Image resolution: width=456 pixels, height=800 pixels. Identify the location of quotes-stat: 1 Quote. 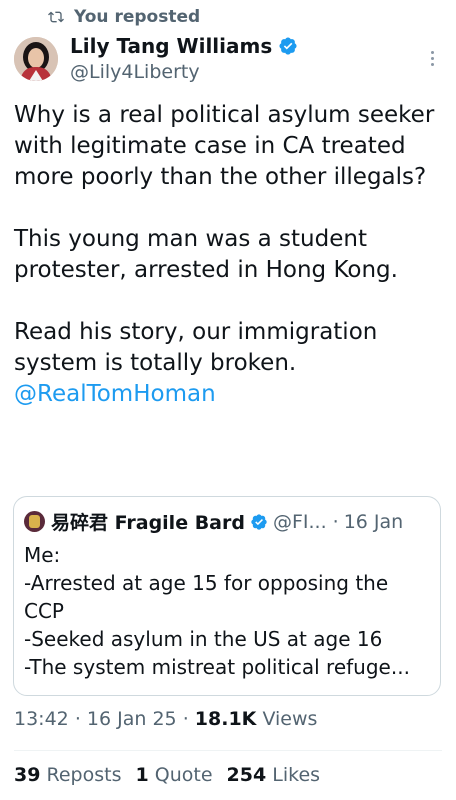
(173, 775).